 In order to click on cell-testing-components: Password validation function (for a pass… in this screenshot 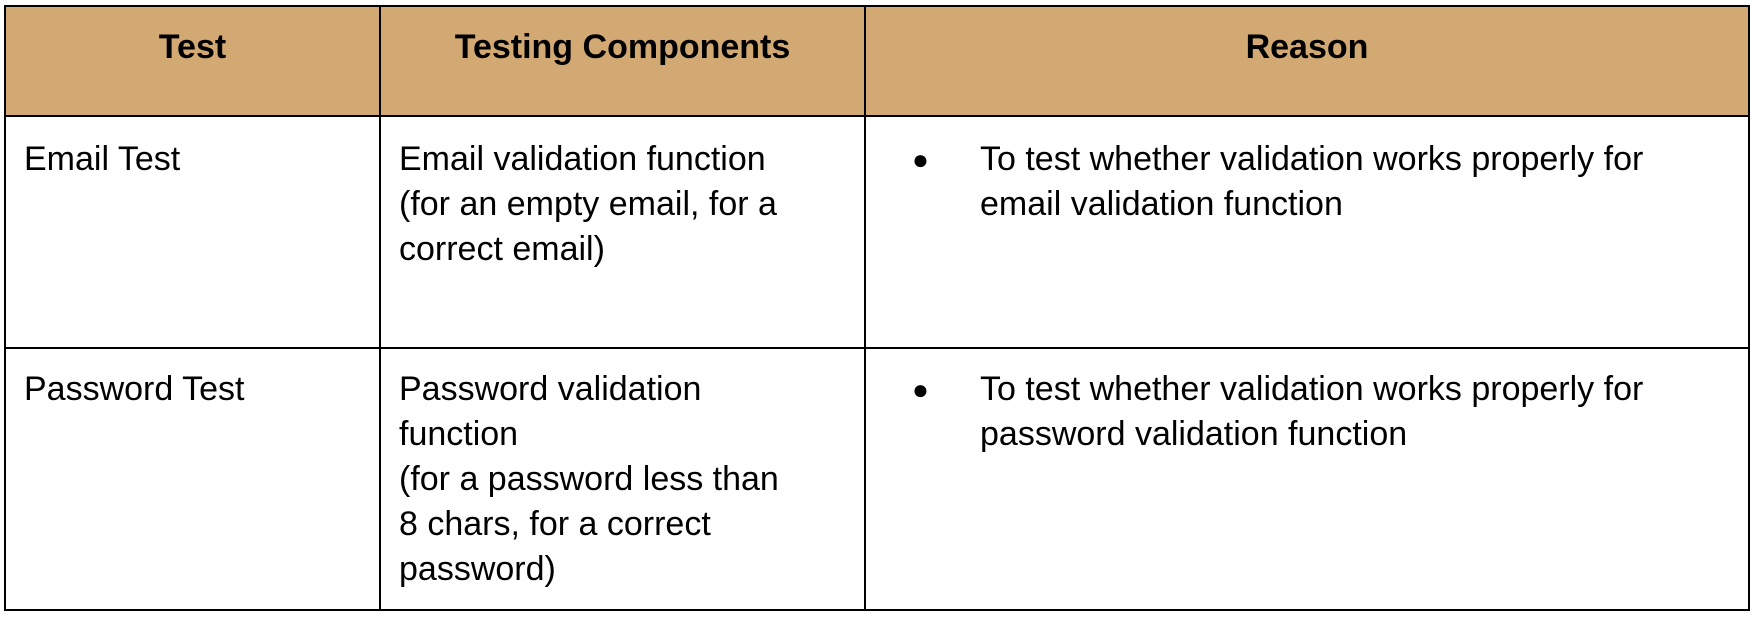, I will do `click(622, 479)`.